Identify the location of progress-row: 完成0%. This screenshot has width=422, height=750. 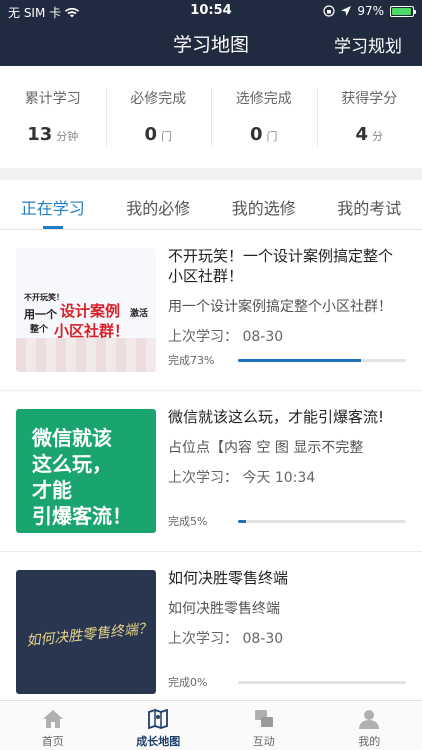
(287, 682).